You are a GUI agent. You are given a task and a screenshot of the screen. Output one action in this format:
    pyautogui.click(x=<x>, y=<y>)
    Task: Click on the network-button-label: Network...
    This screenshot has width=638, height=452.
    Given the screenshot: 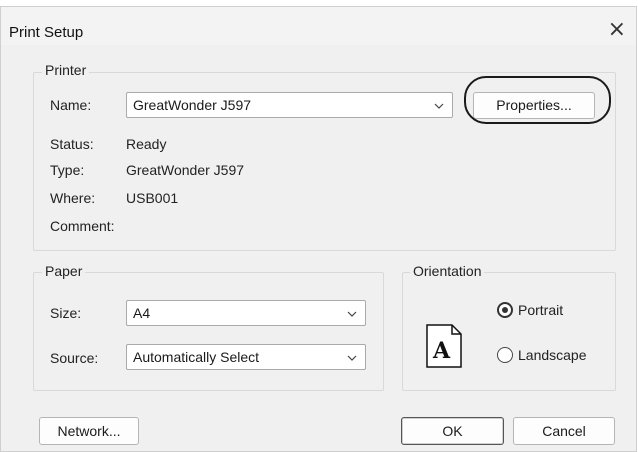 What is the action you would take?
    pyautogui.click(x=89, y=431)
    